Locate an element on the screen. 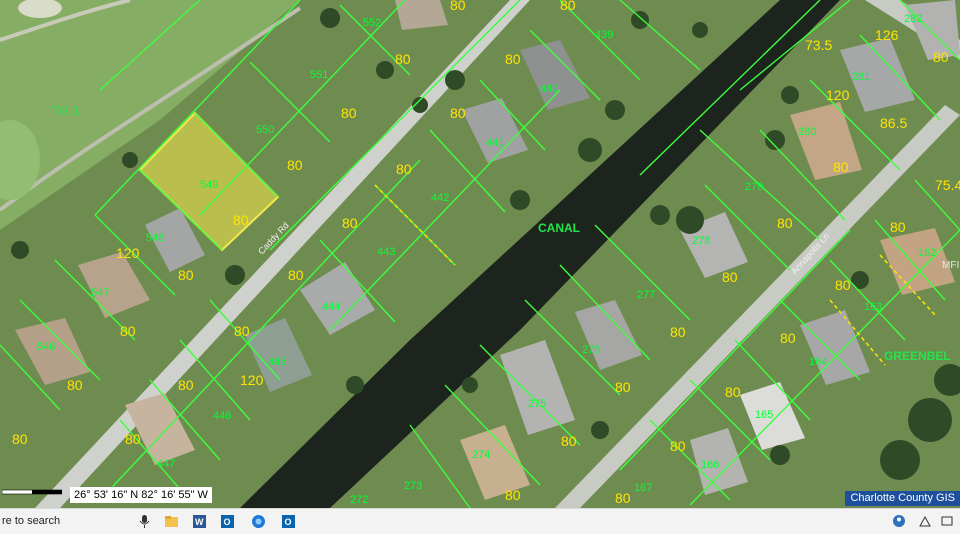  zone-label: TG-1 is located at coordinates (66, 111).